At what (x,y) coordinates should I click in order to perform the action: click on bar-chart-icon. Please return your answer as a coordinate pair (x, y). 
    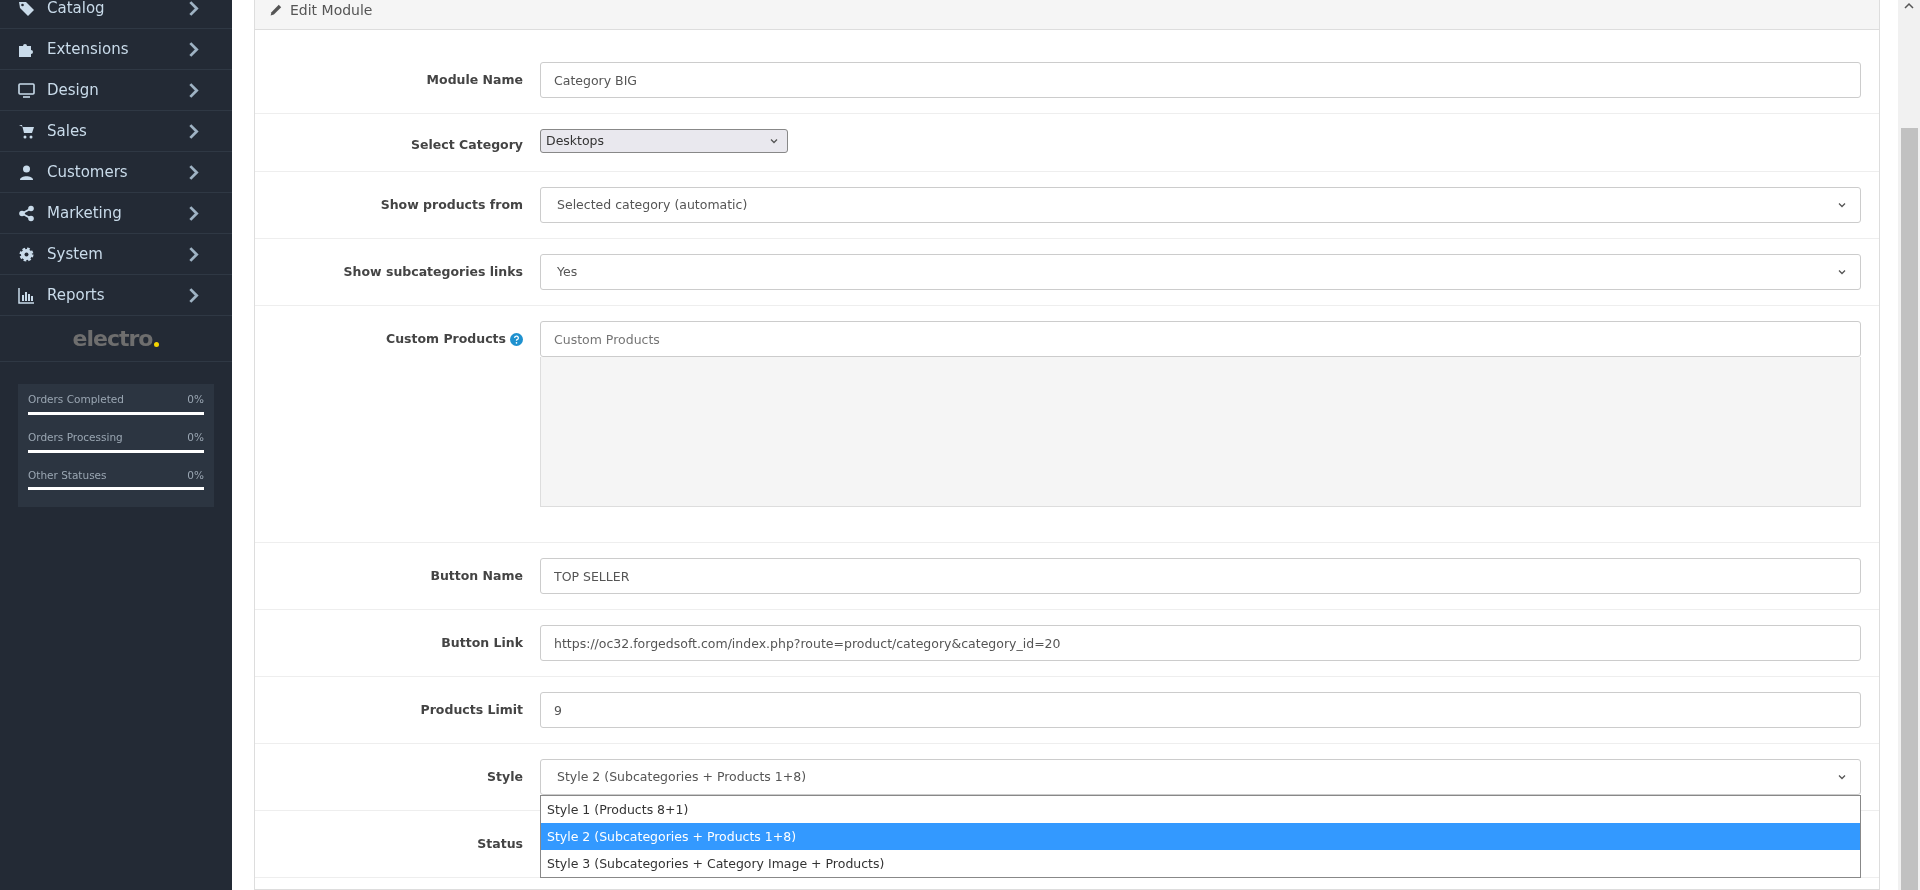
    Looking at the image, I should click on (26, 295).